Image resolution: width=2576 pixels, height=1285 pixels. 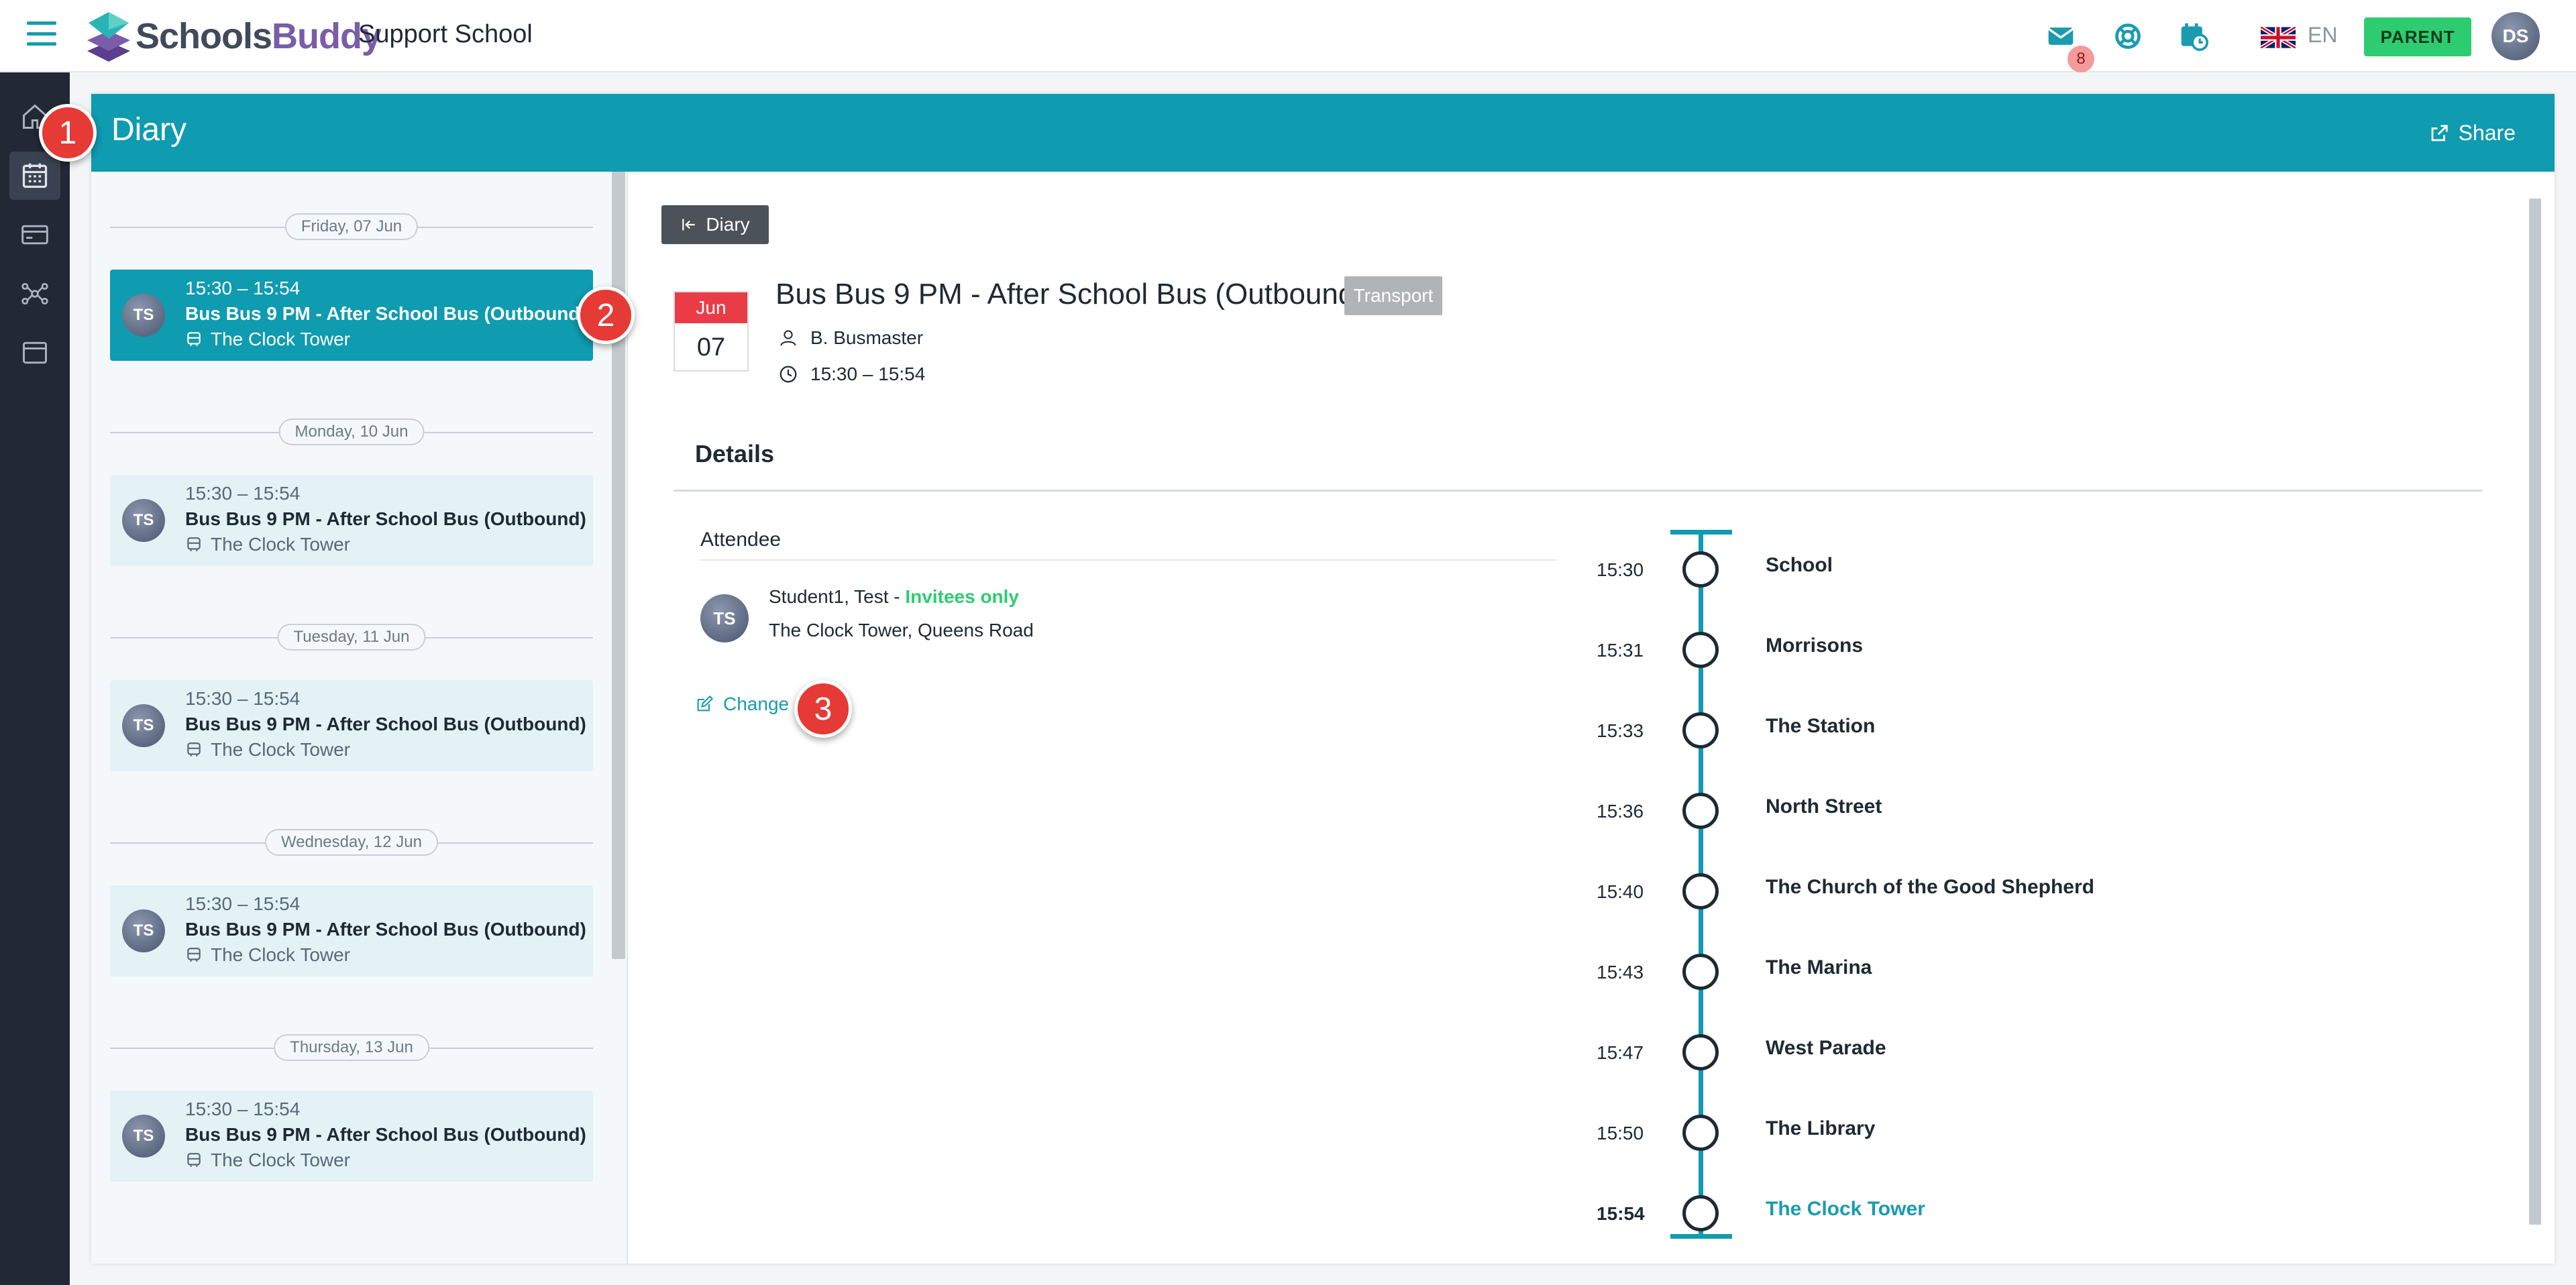 I want to click on role-button: PARENT, so click(x=2417, y=36).